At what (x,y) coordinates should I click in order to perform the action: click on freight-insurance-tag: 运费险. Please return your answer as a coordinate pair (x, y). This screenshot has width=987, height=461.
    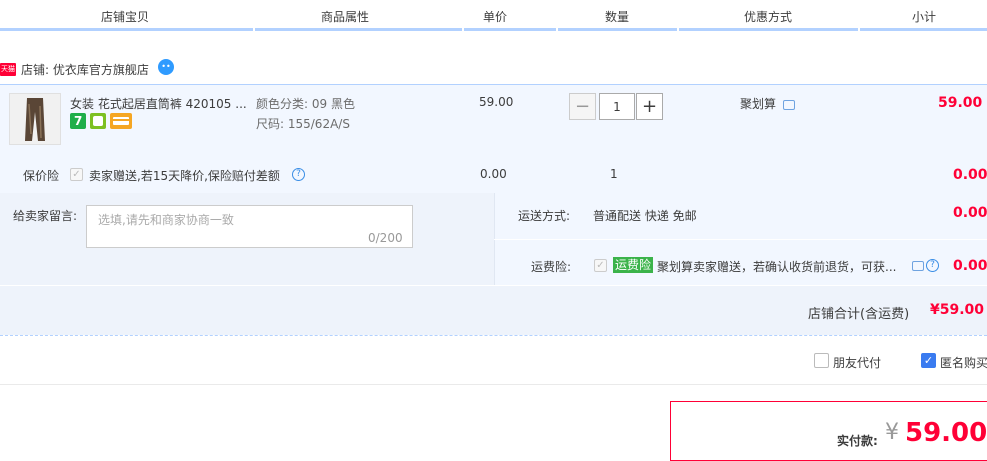
    Looking at the image, I should click on (633, 265).